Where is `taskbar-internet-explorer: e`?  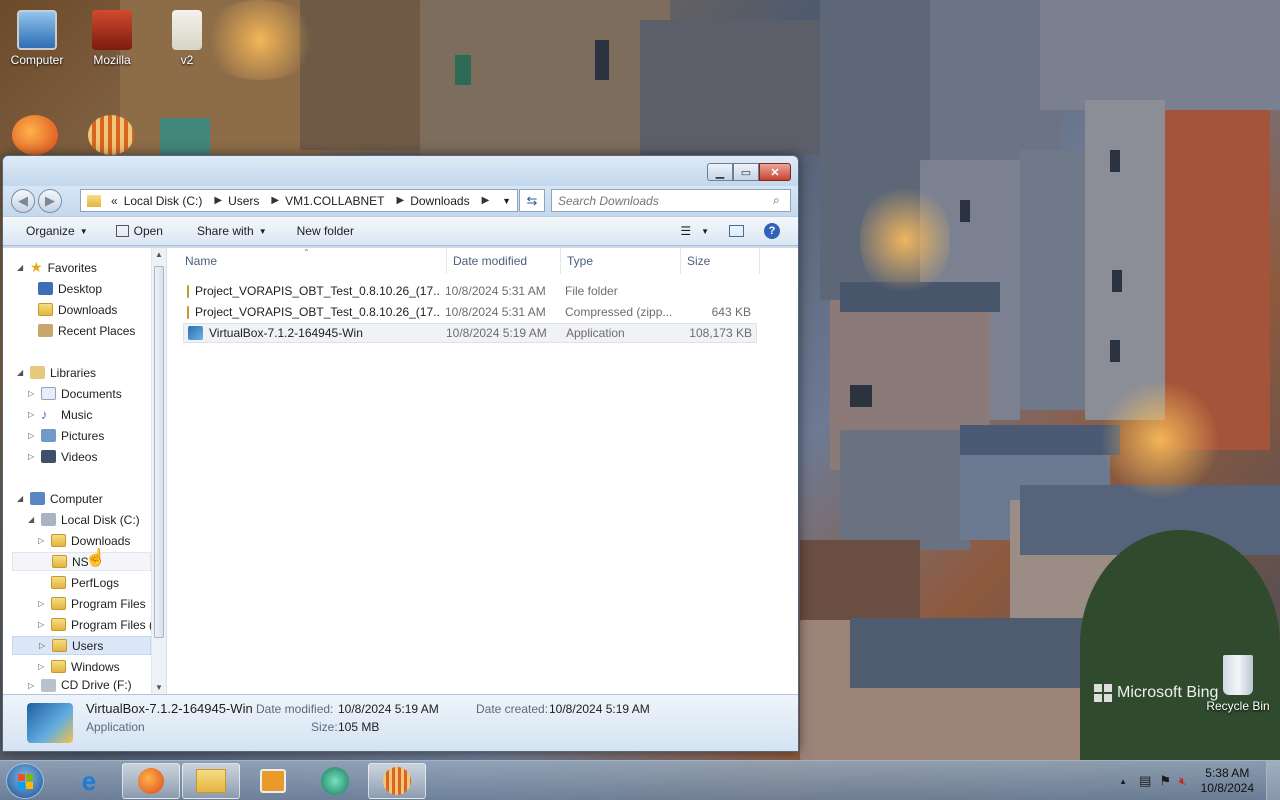 taskbar-internet-explorer: e is located at coordinates (89, 781).